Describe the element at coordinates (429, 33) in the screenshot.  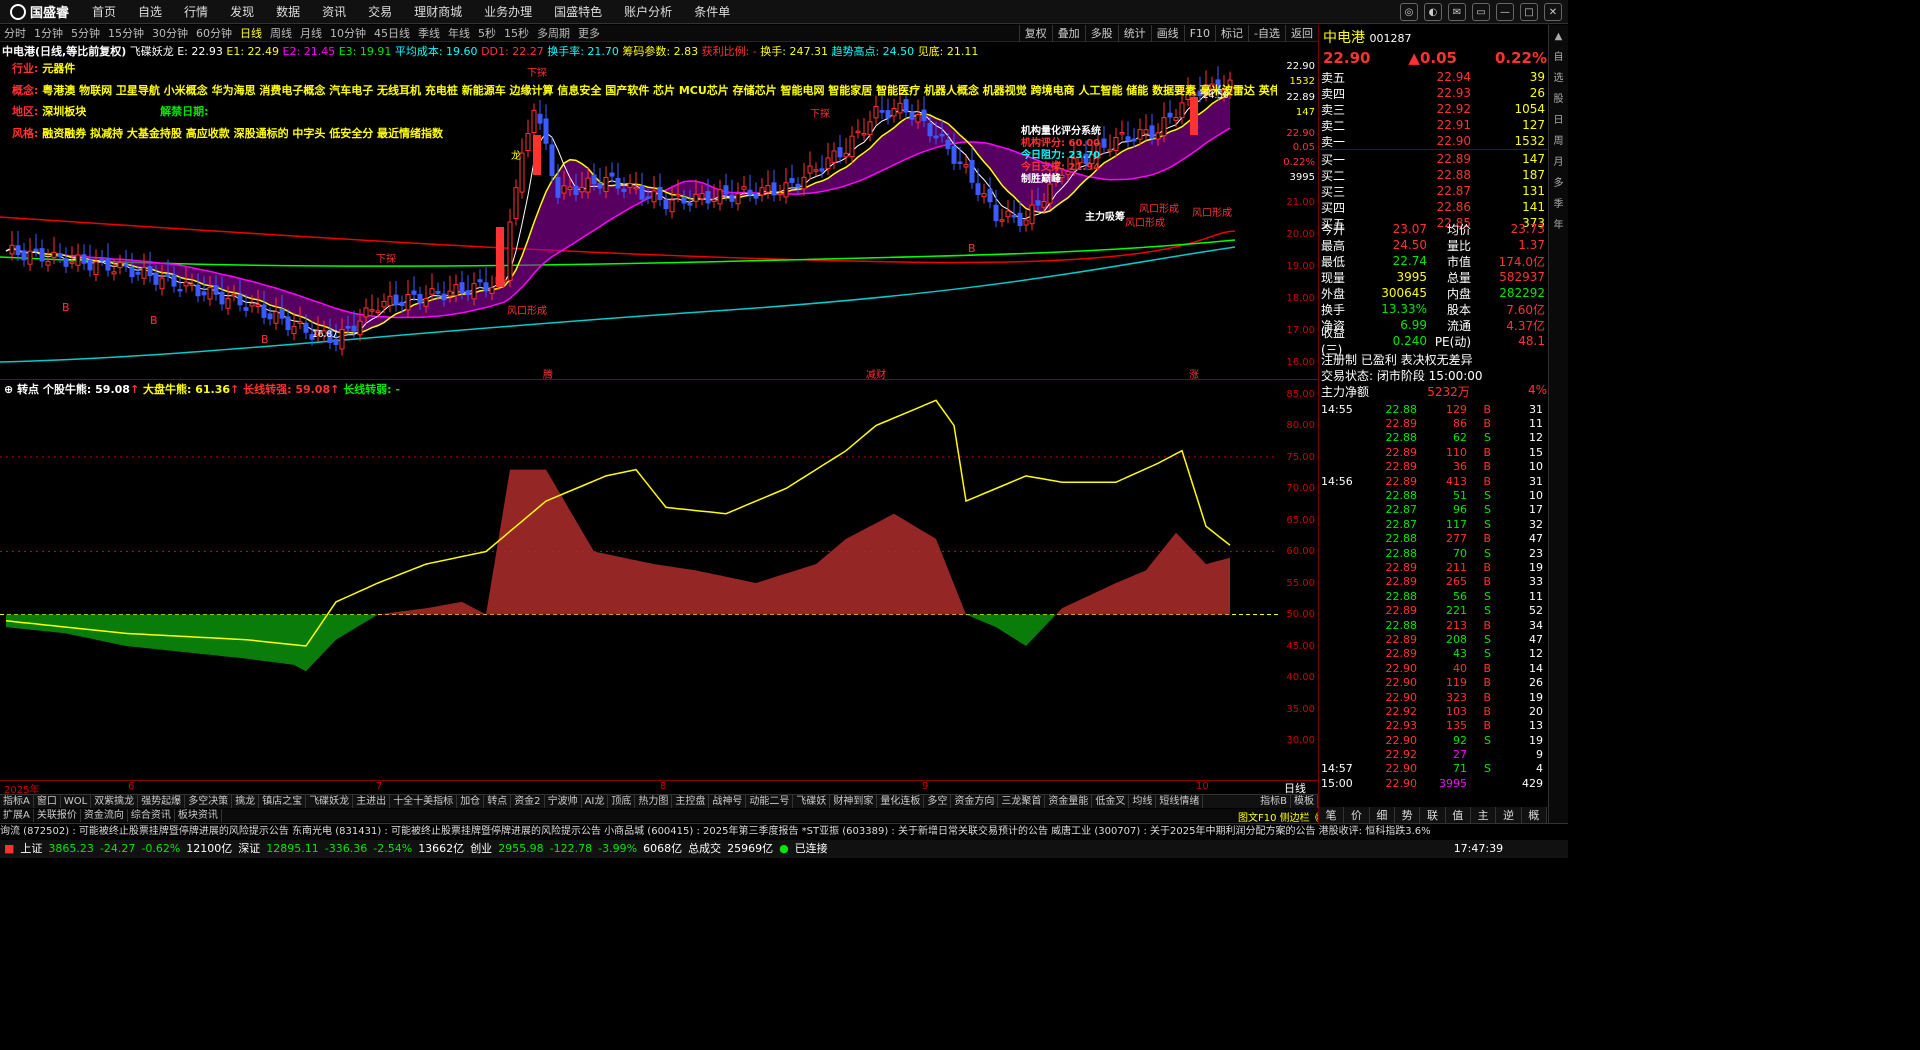
I see `period-tab: 季线` at that location.